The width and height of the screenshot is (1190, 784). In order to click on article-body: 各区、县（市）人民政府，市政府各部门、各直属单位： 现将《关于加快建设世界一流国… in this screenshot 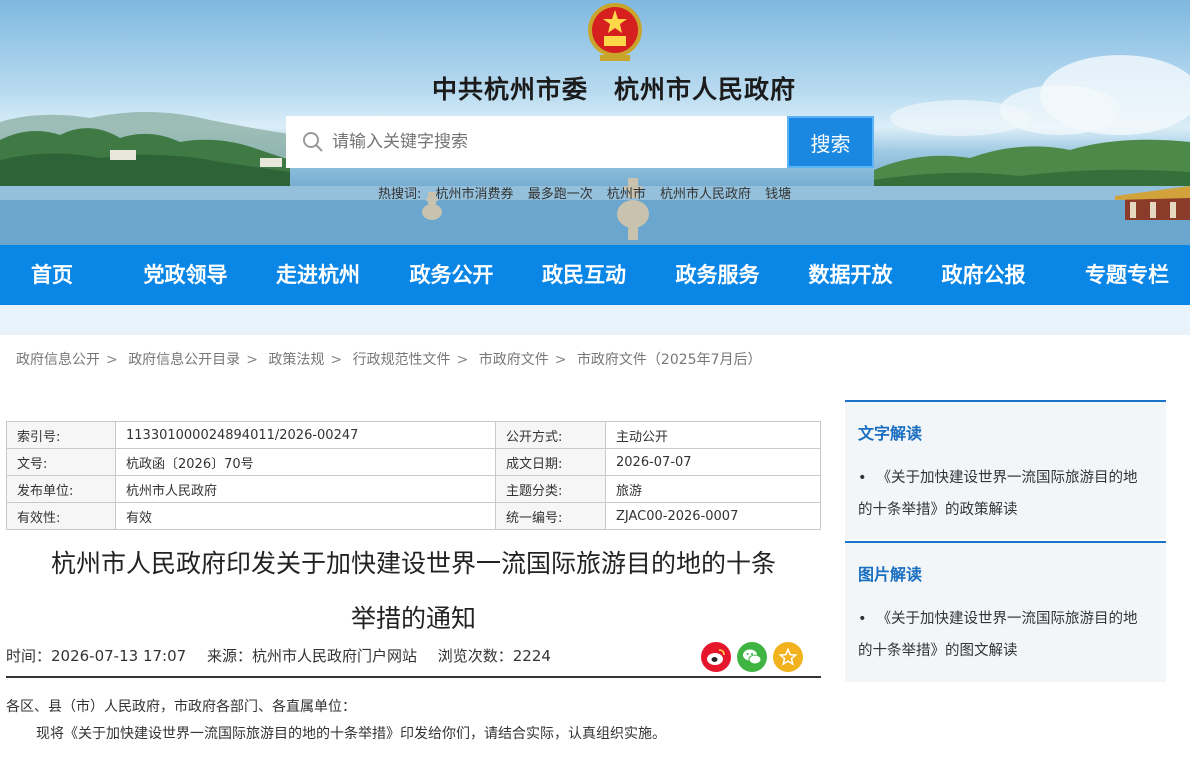, I will do `click(413, 721)`.